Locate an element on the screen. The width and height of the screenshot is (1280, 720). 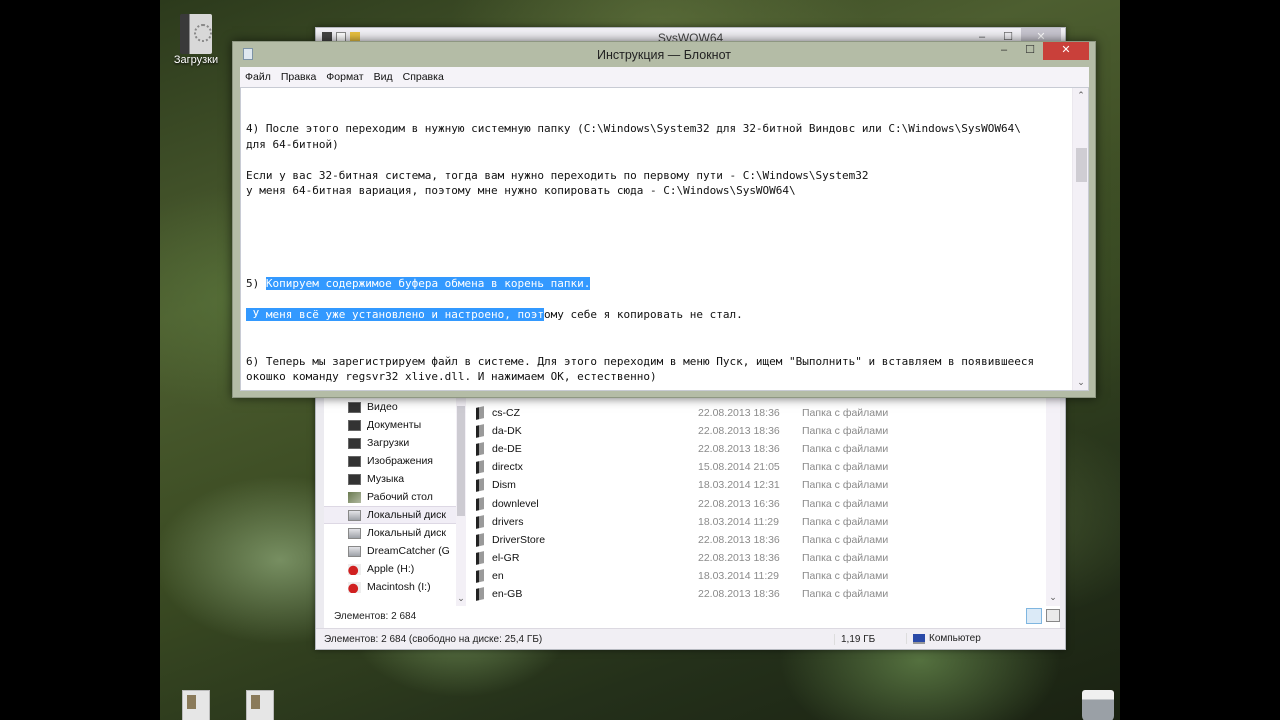
notepad-titlebar: Инструкция — Блокнот – ☐ ✕ is located at coordinates (664, 54).